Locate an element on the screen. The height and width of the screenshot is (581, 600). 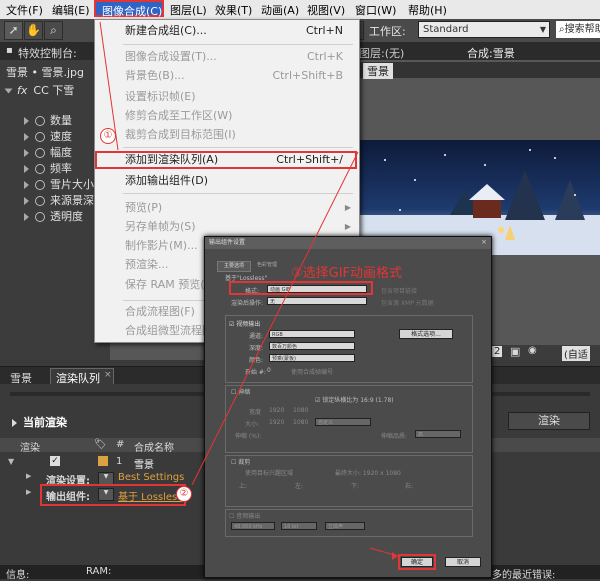
step-3-annotation: ③选择GIF动画格式 is located at coordinates (347, 273).